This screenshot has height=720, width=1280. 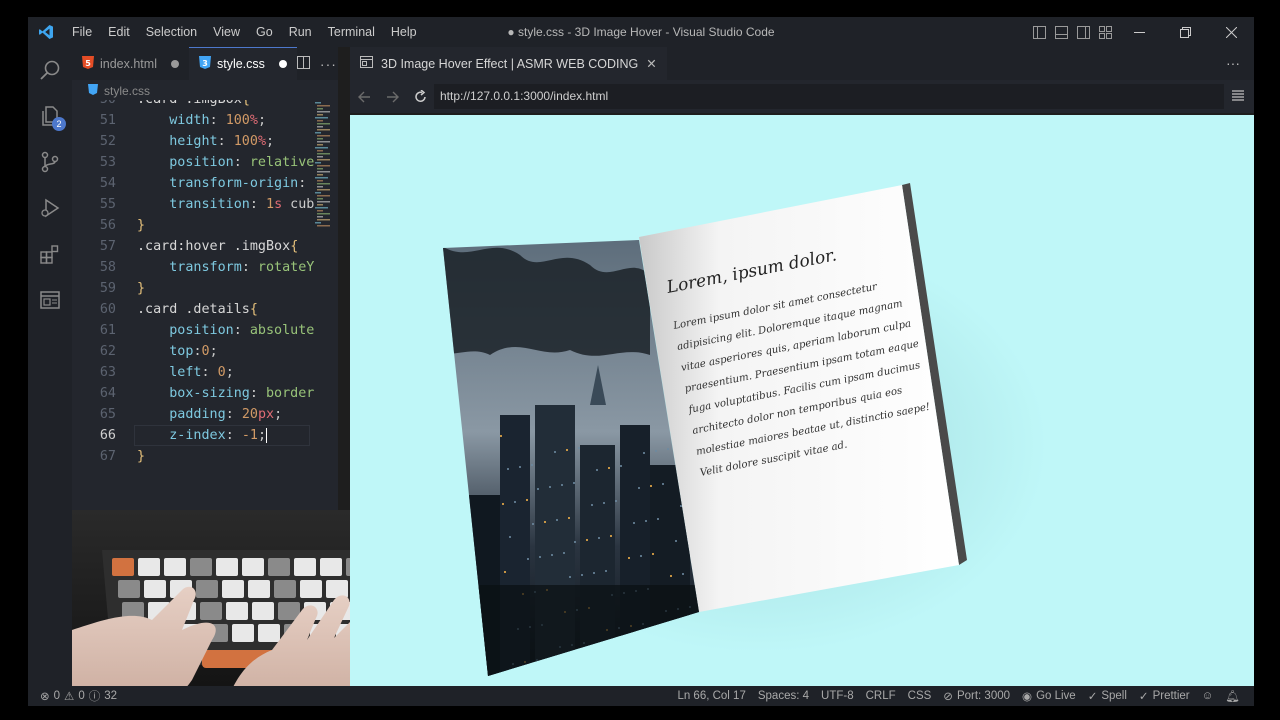 I want to click on code-line: 63 left: 0;, so click(x=205, y=372).